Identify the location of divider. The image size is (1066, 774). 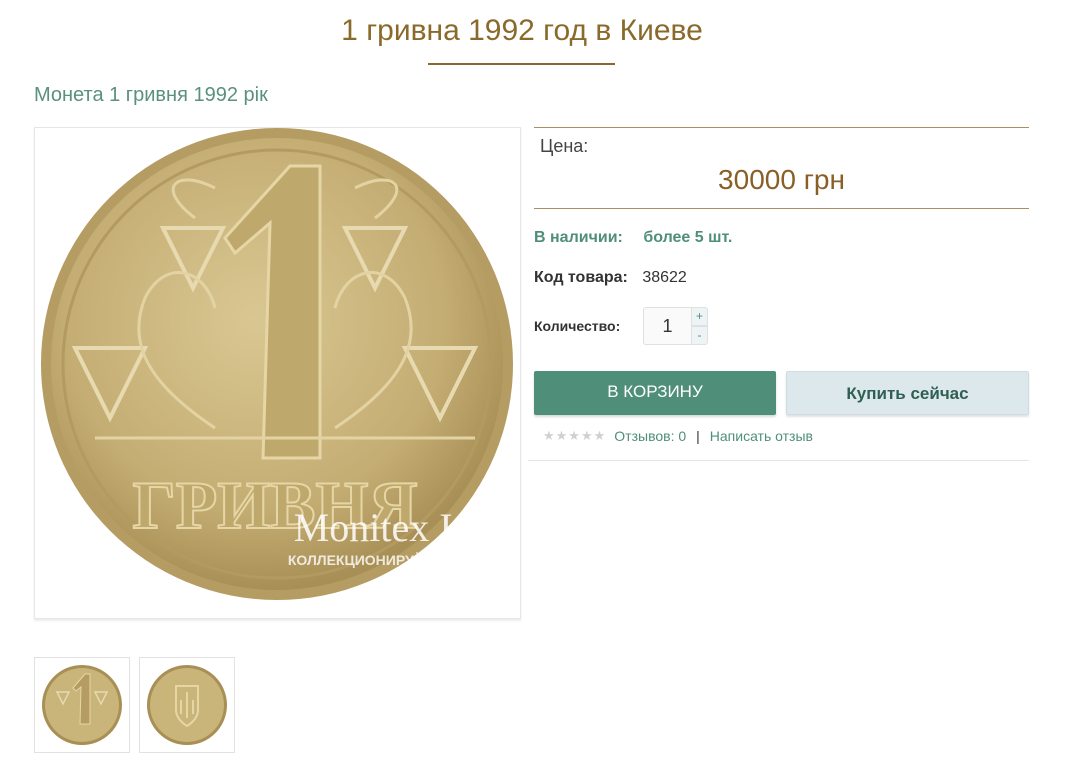
(778, 460).